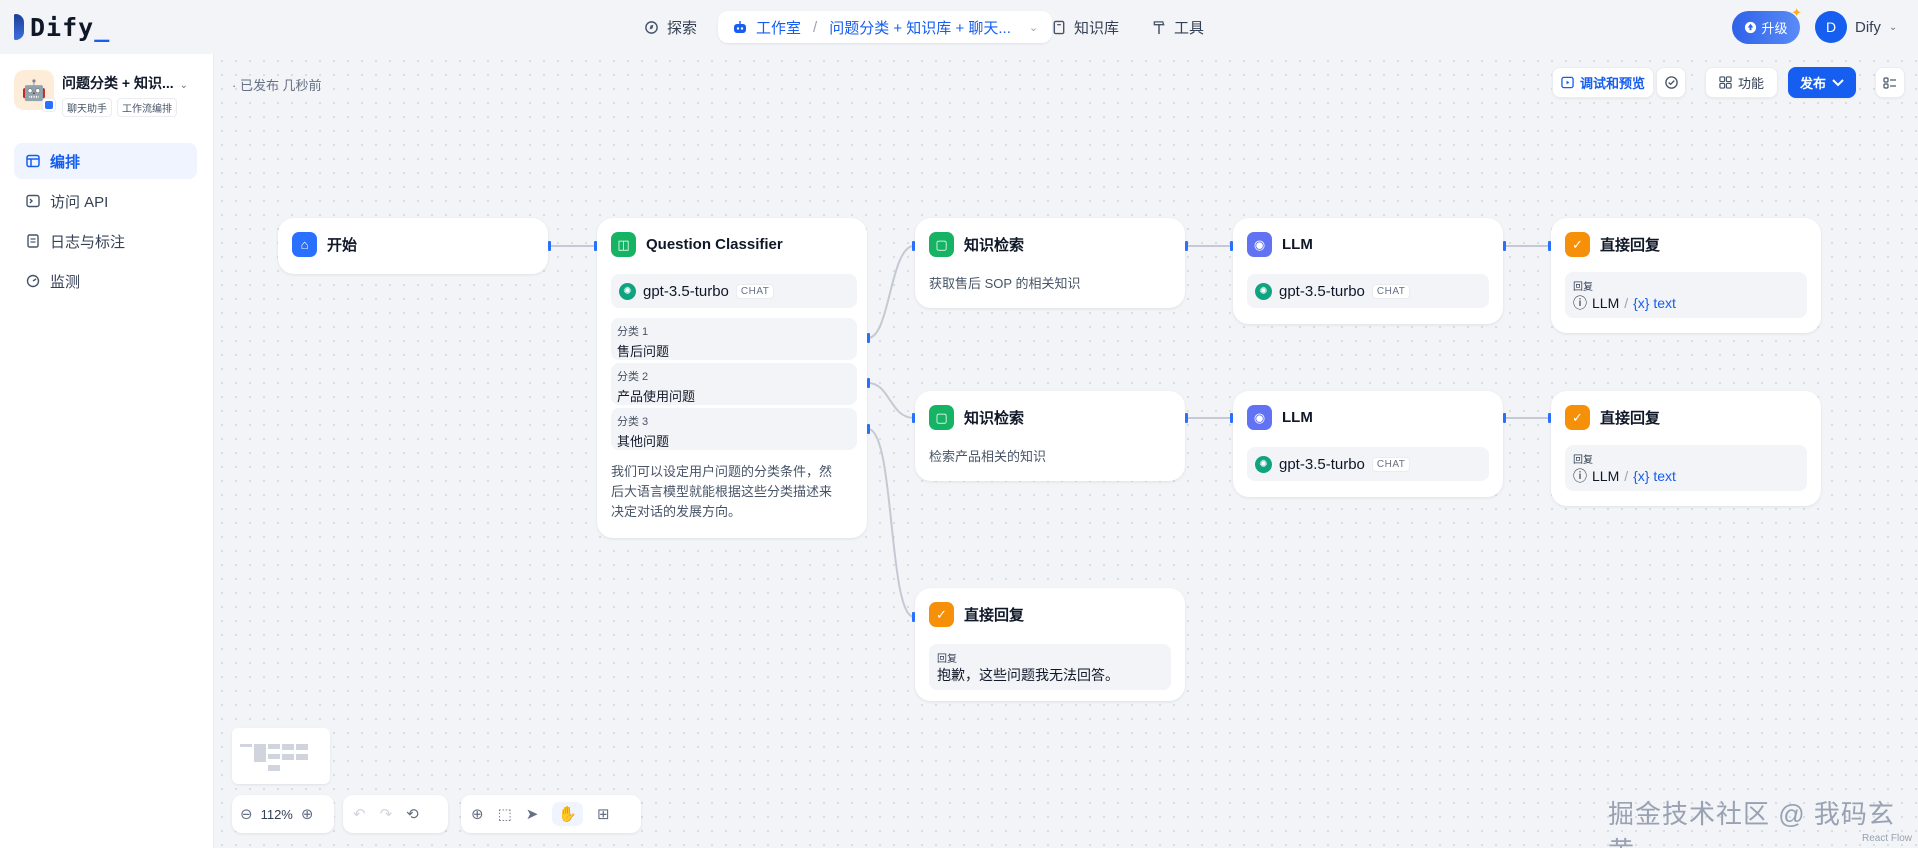 The image size is (1918, 848). Describe the element at coordinates (913, 418) in the screenshot. I see `kr2-input-handle` at that location.